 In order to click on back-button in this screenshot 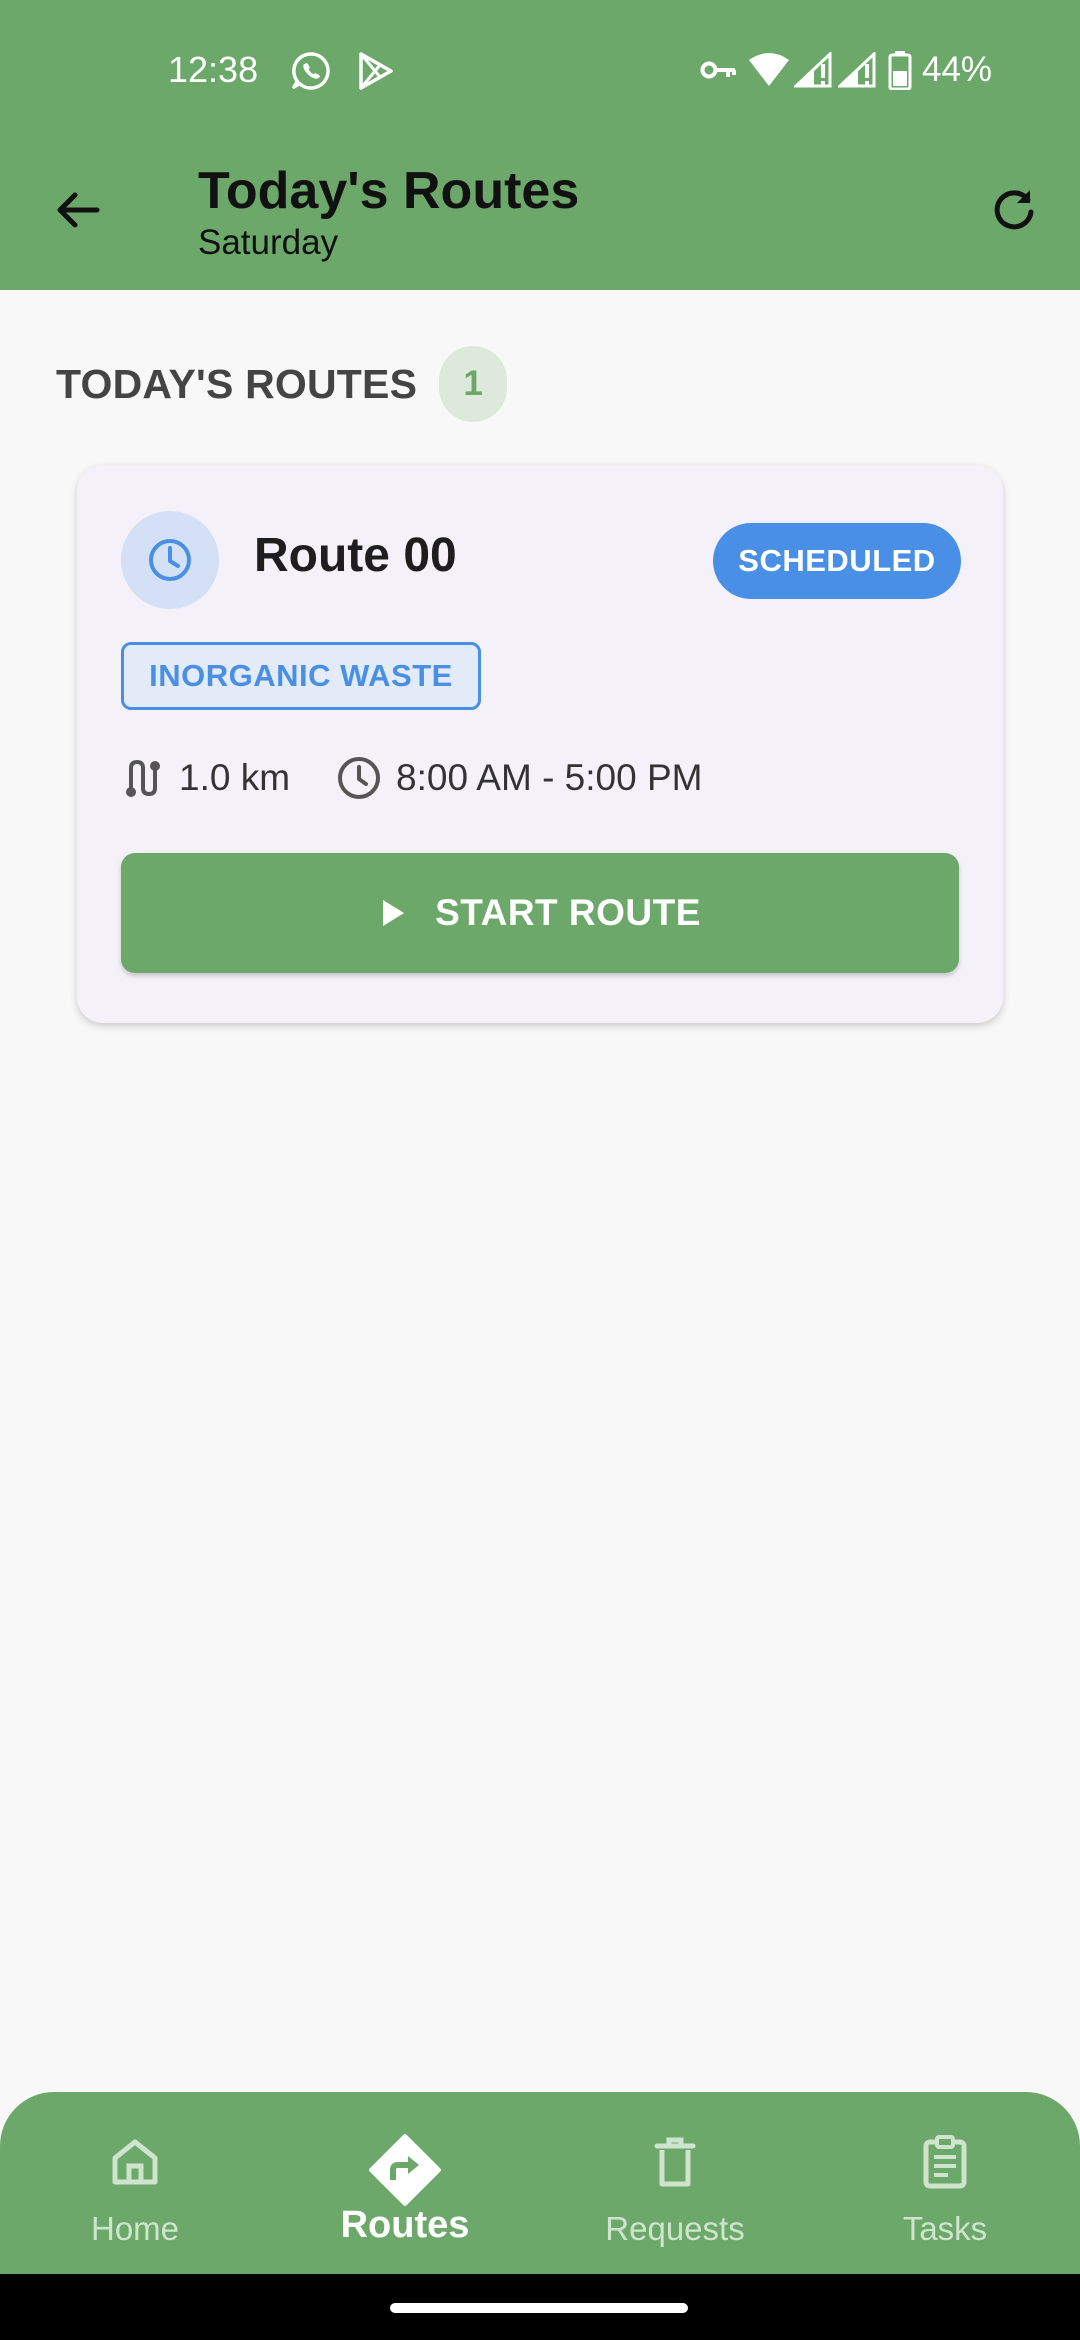, I will do `click(78, 210)`.